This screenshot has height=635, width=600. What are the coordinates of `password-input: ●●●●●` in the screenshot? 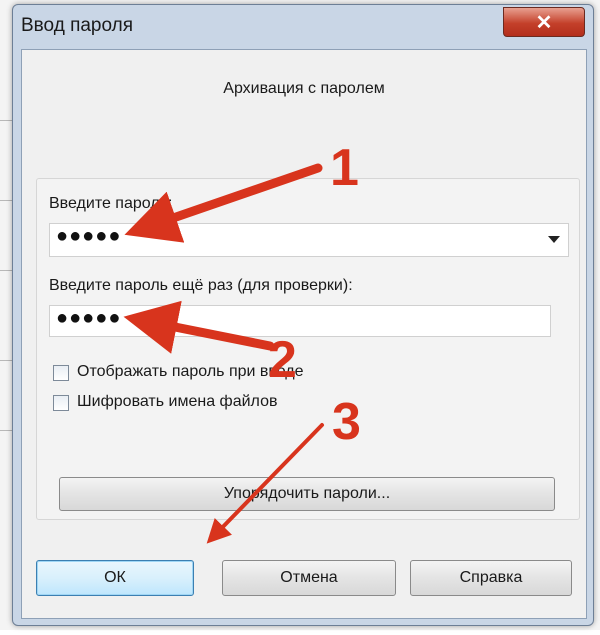 It's located at (309, 240).